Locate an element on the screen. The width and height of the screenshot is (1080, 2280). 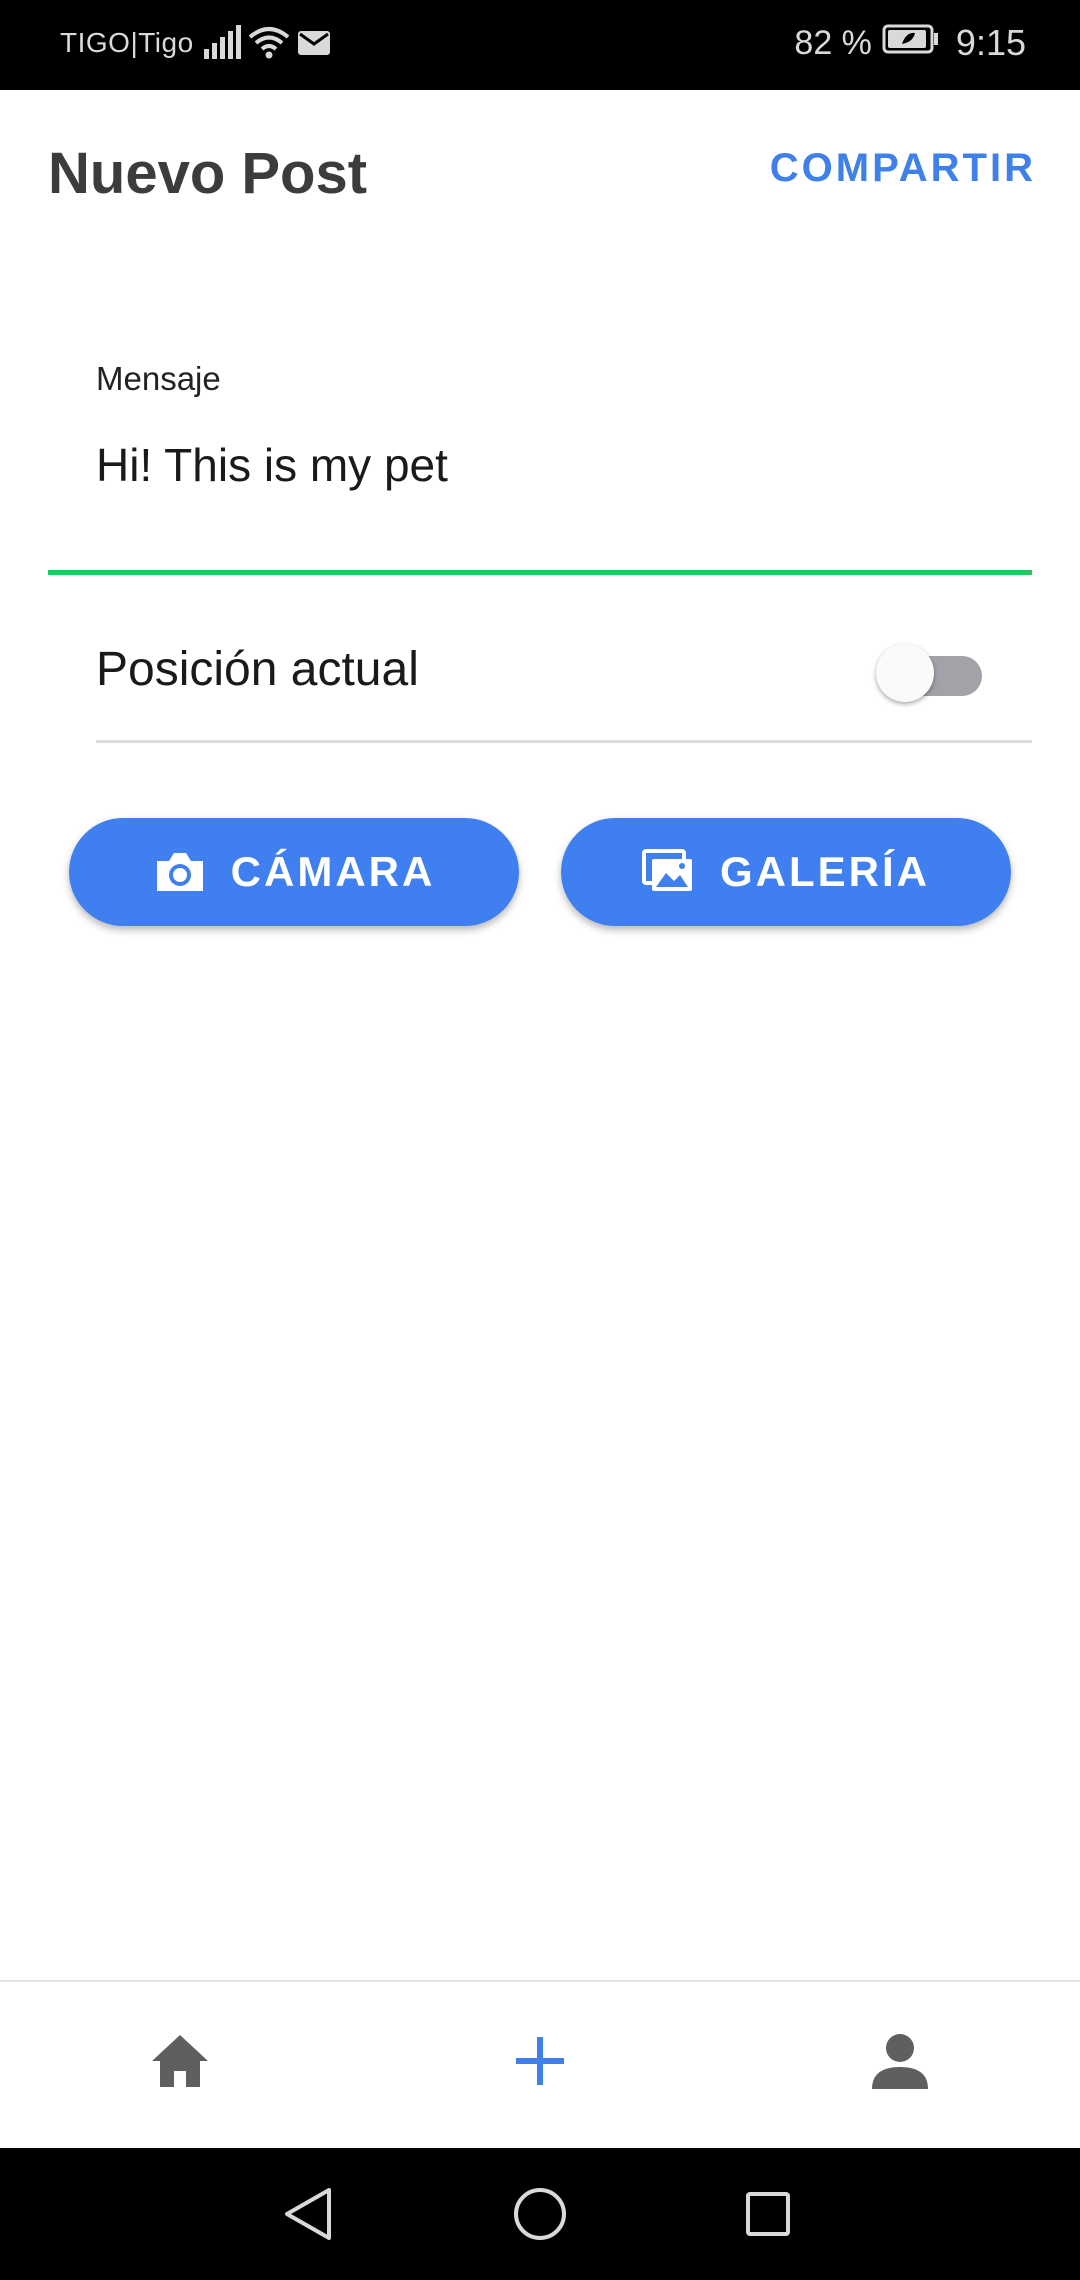
person-icon is located at coordinates (900, 2063).